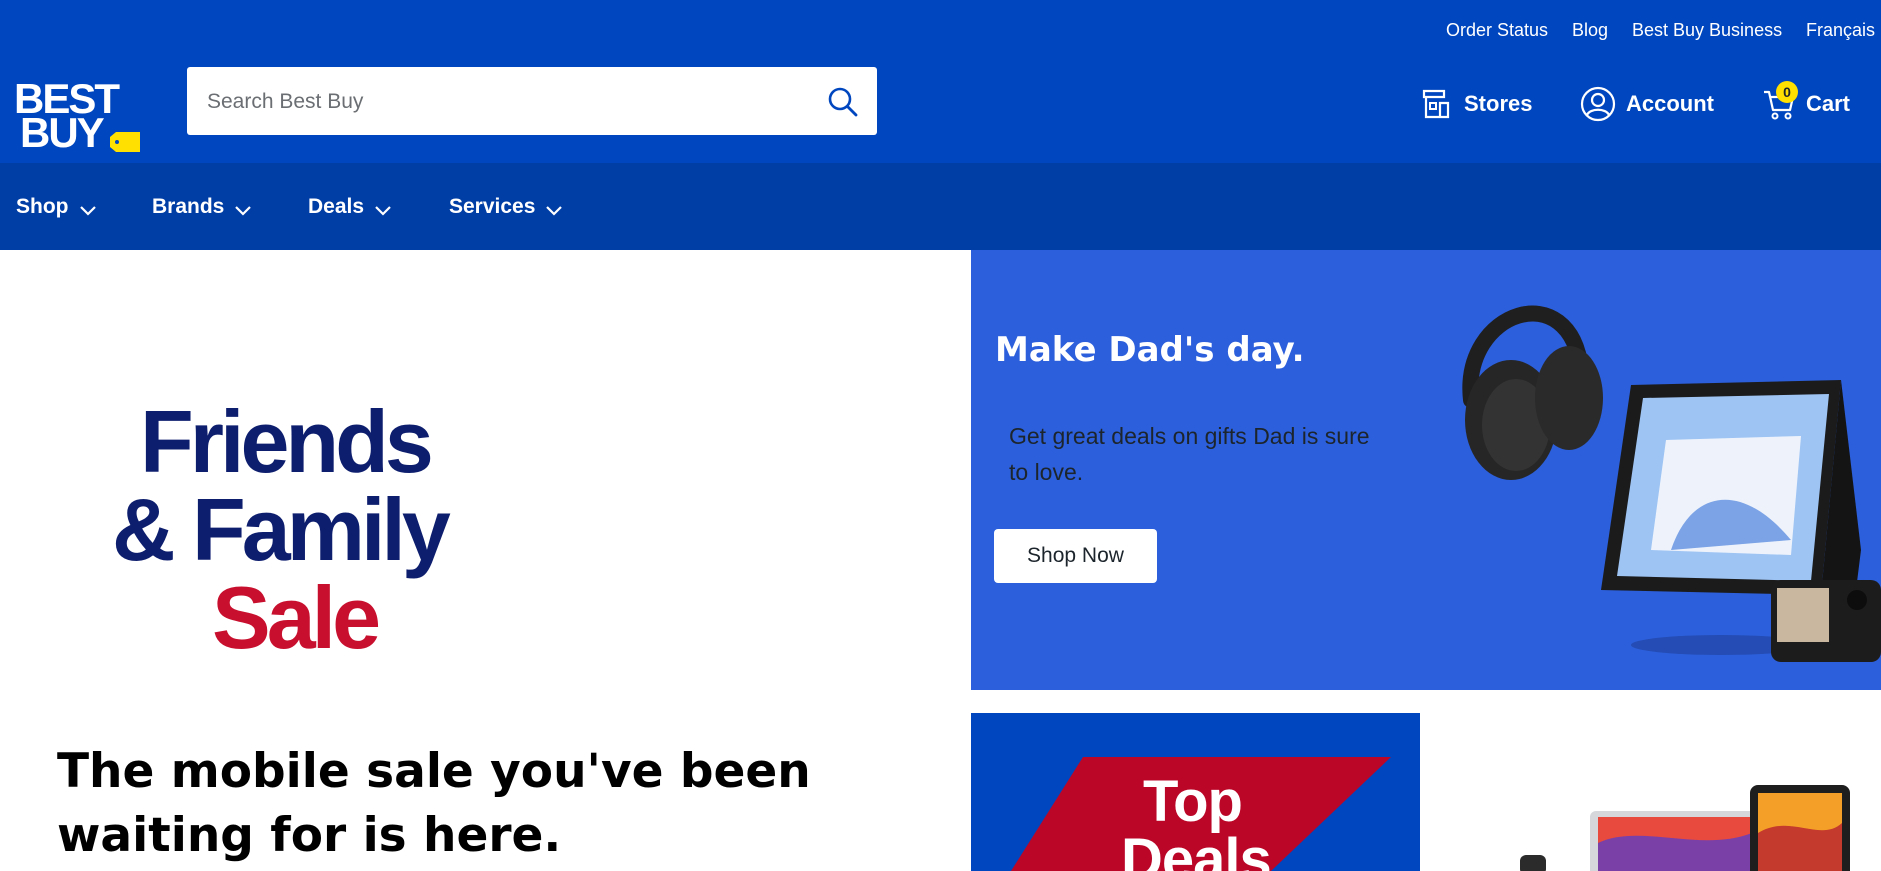  I want to click on account-link: Account, so click(1647, 104).